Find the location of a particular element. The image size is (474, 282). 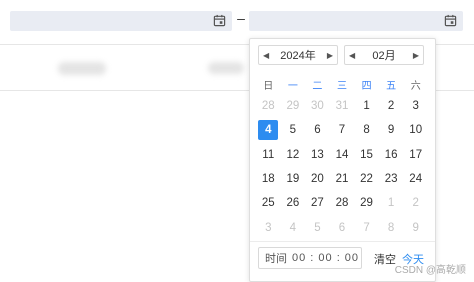

day-cell: 13 is located at coordinates (317, 155).